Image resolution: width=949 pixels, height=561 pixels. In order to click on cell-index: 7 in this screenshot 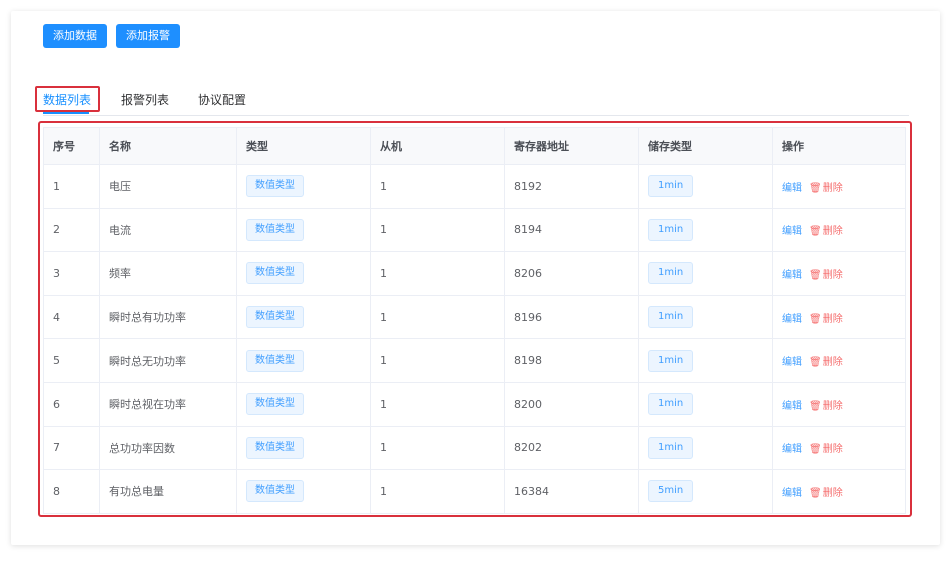, I will do `click(71, 448)`.